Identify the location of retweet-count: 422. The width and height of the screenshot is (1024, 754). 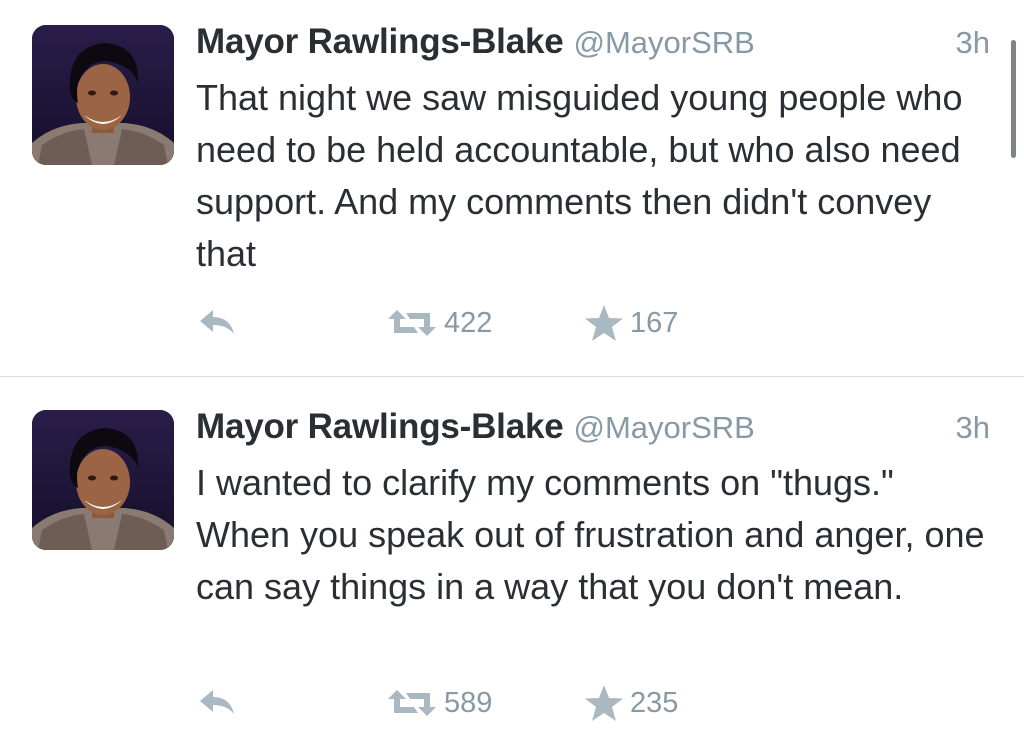
(468, 322).